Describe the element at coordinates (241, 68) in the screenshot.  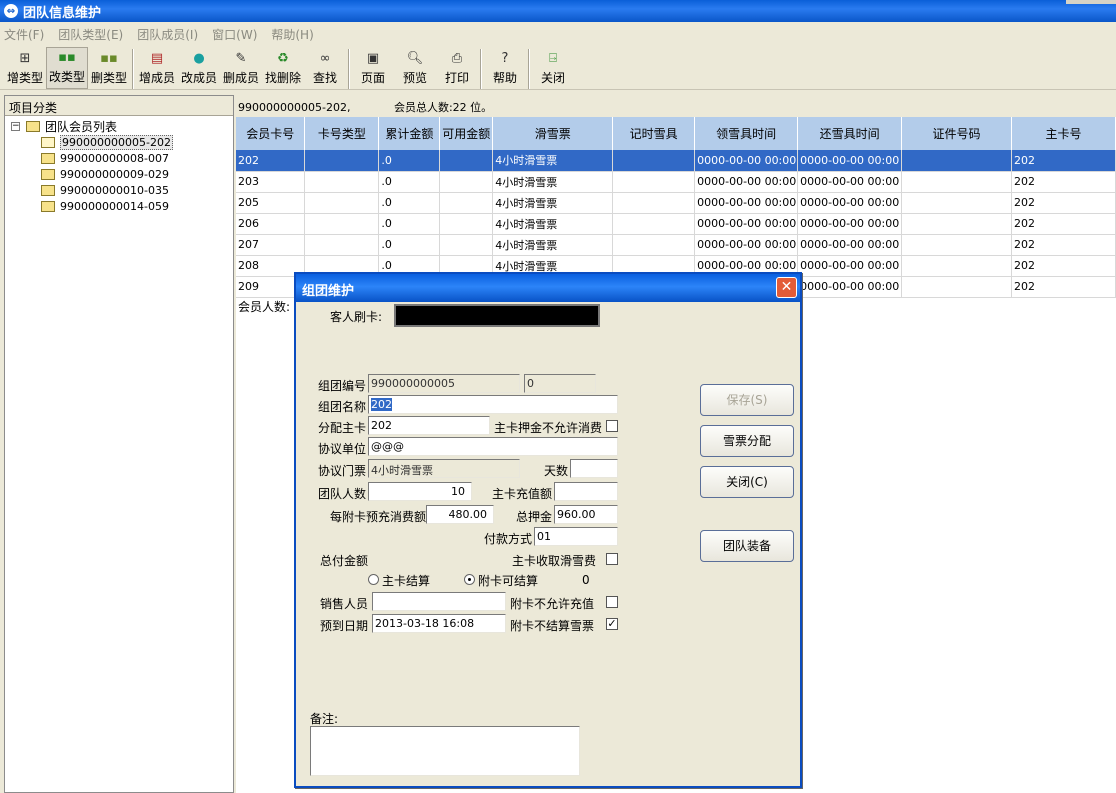
I see `delete-member-button: ✎ 删成员` at that location.